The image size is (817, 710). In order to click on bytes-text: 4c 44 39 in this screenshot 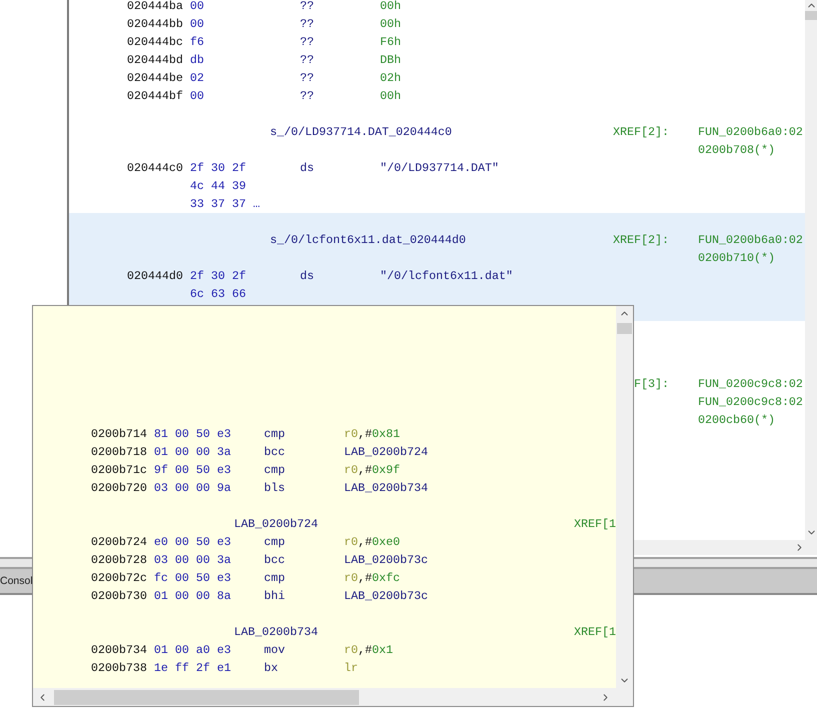, I will do `click(218, 186)`.